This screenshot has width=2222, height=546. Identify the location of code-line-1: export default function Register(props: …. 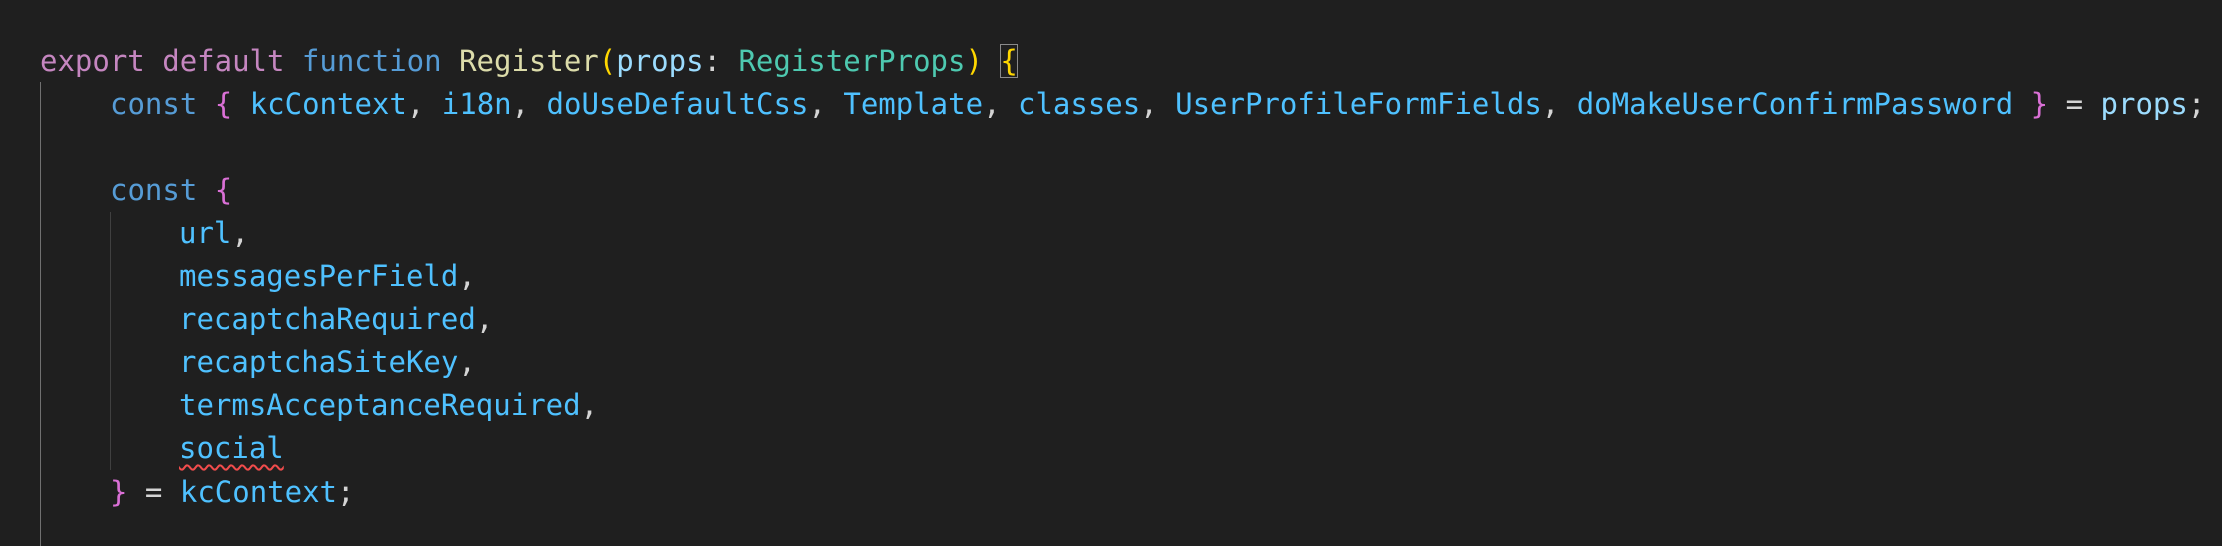
(529, 61).